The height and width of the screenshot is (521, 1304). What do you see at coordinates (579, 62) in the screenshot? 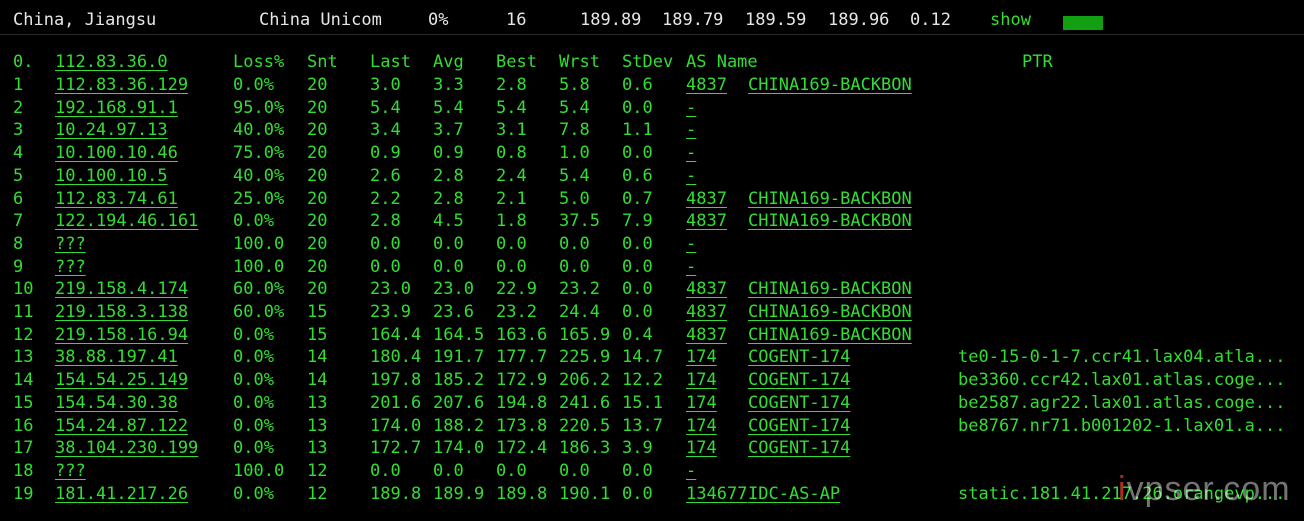
I see `header-wrst: Wrst` at bounding box center [579, 62].